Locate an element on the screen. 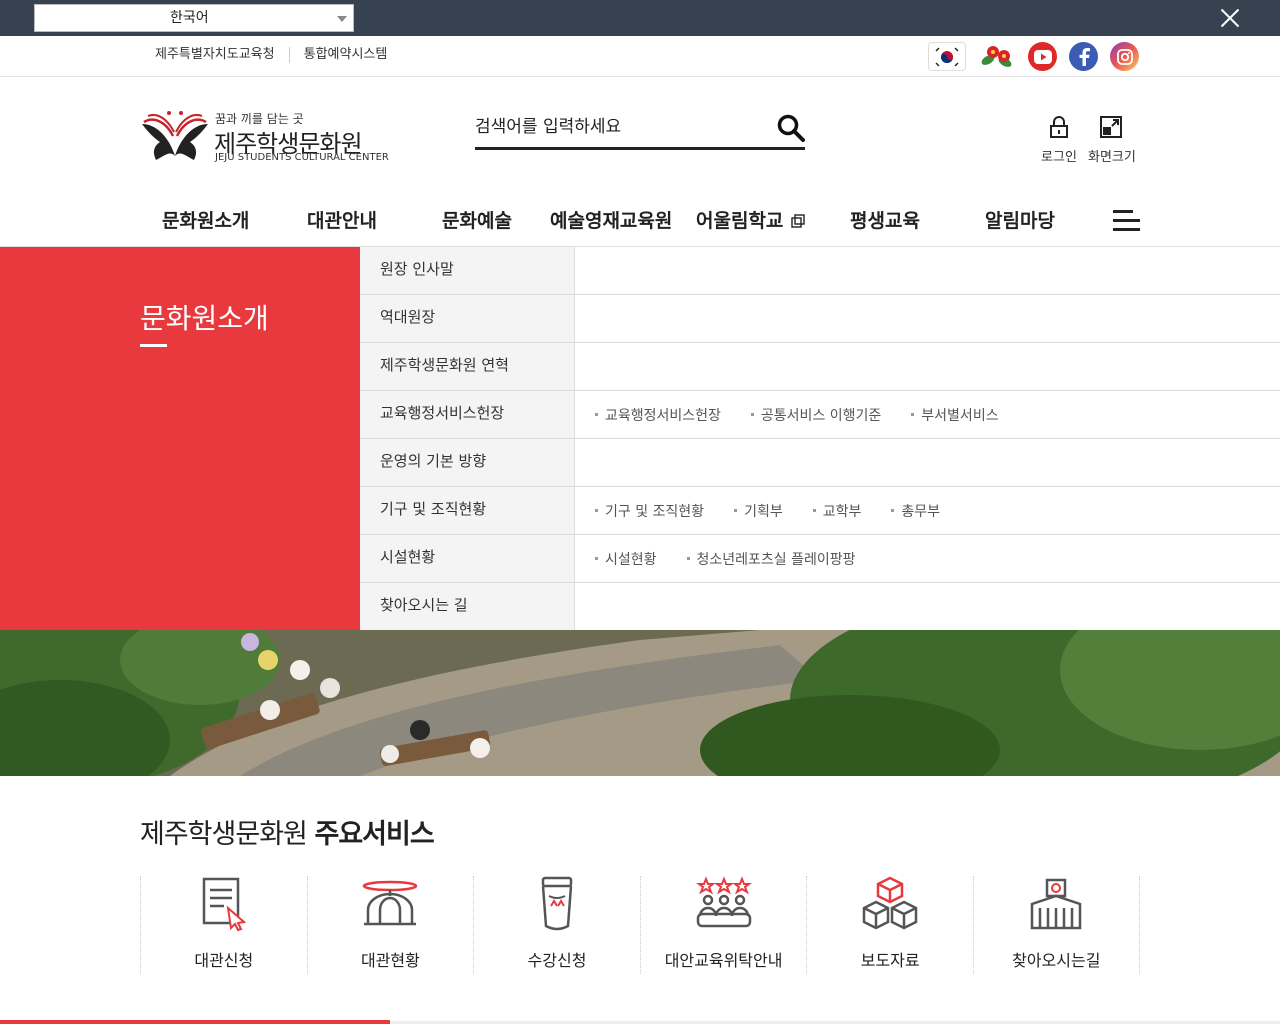  gnb-item-gifted: 예술영재교육원 is located at coordinates (611, 219).